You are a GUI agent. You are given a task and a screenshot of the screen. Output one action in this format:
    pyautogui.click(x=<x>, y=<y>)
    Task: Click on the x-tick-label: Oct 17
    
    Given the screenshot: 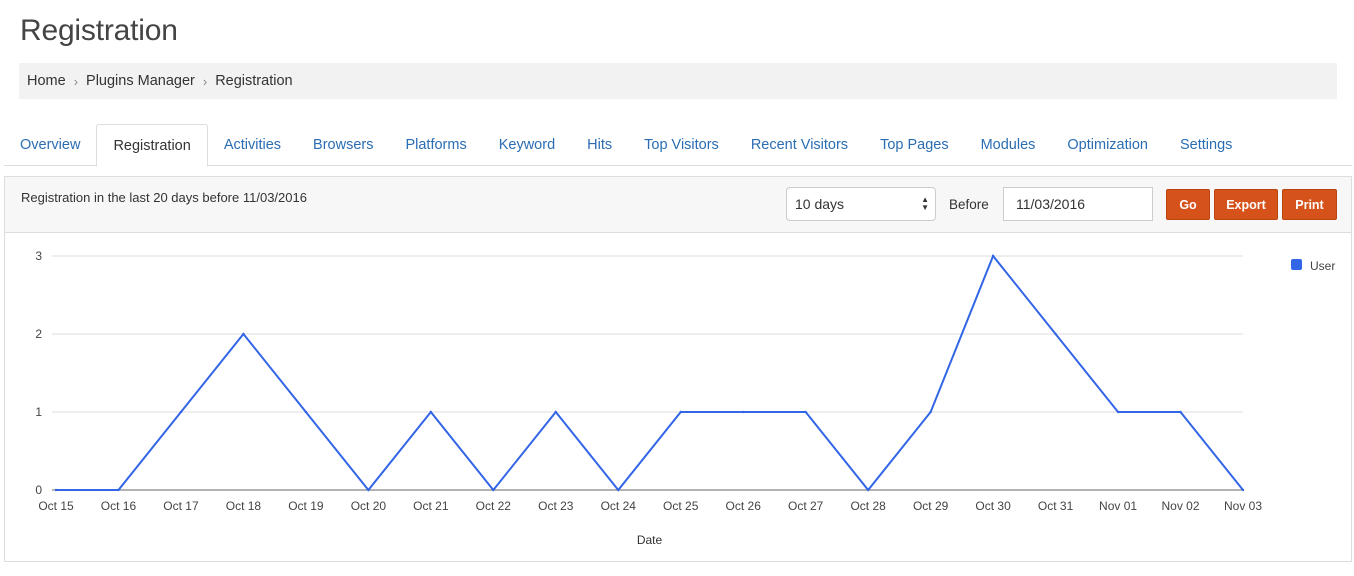 What is the action you would take?
    pyautogui.click(x=181, y=506)
    